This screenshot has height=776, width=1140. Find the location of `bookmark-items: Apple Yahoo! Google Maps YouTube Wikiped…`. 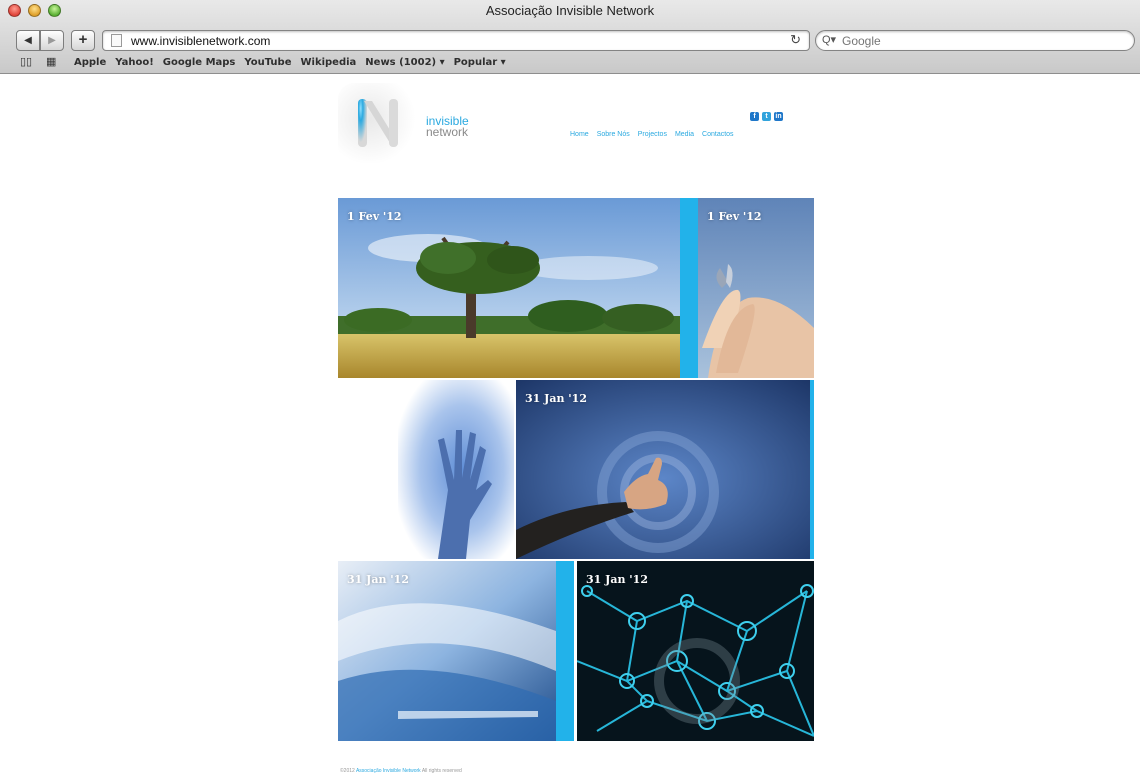

bookmark-items: Apple Yahoo! Google Maps YouTube Wikiped… is located at coordinates (294, 62).